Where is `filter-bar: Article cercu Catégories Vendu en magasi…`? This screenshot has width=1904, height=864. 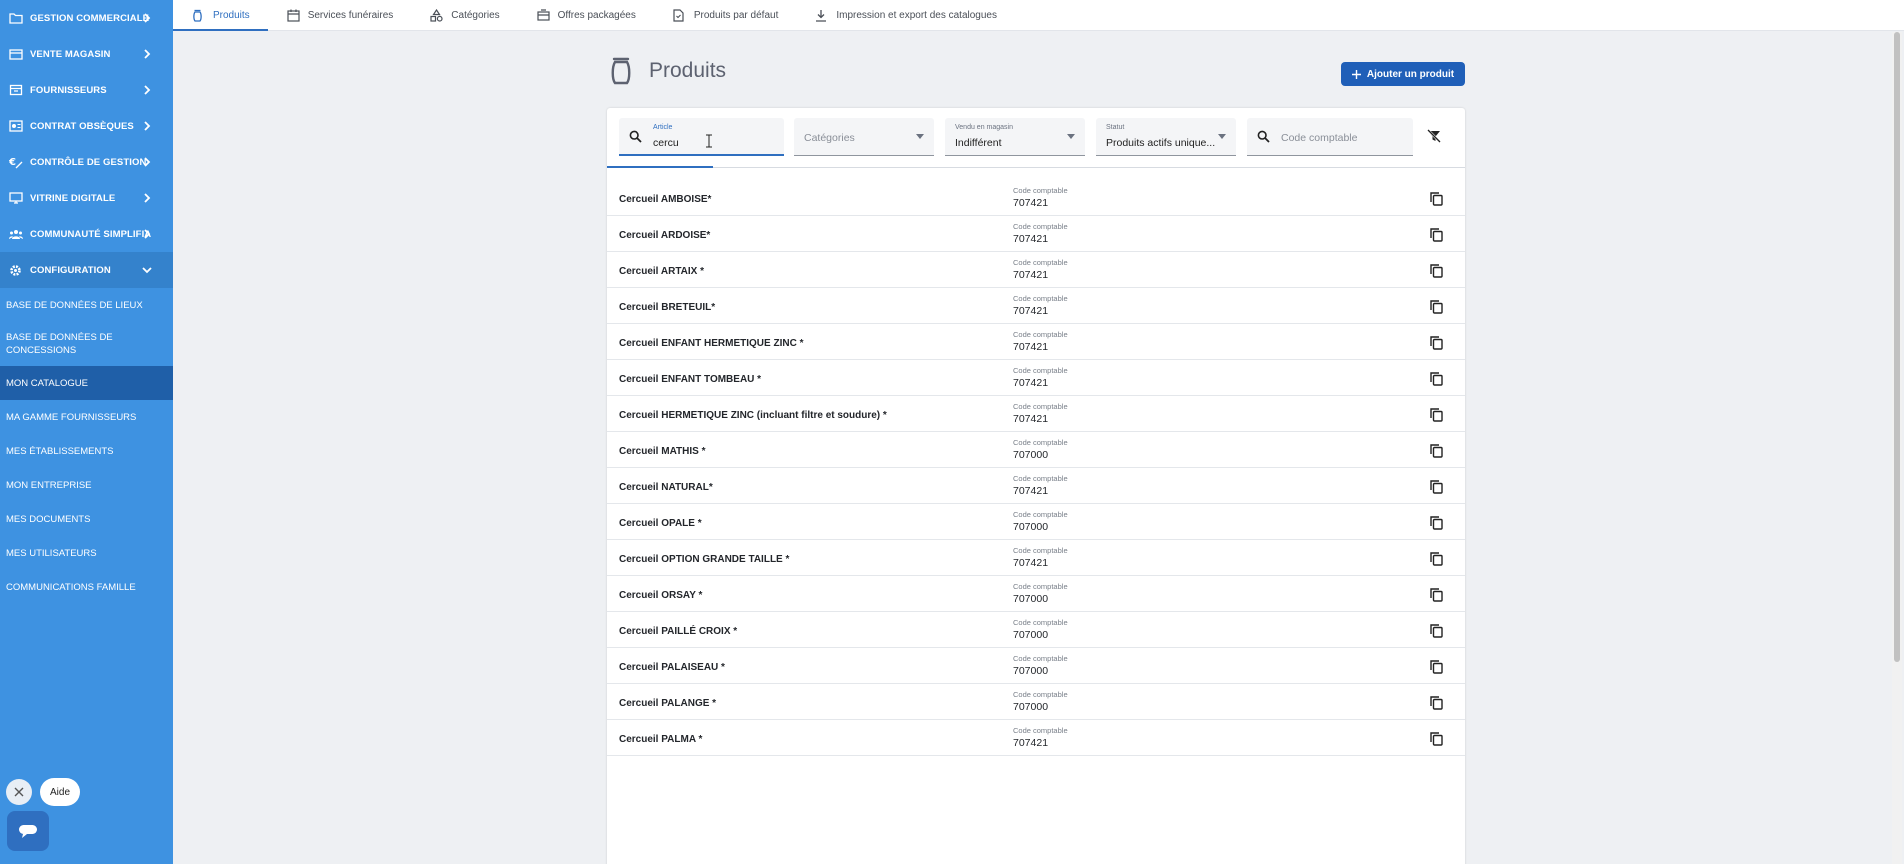
filter-bar: Article cercu Catégories Vendu en magasi… is located at coordinates (1036, 138).